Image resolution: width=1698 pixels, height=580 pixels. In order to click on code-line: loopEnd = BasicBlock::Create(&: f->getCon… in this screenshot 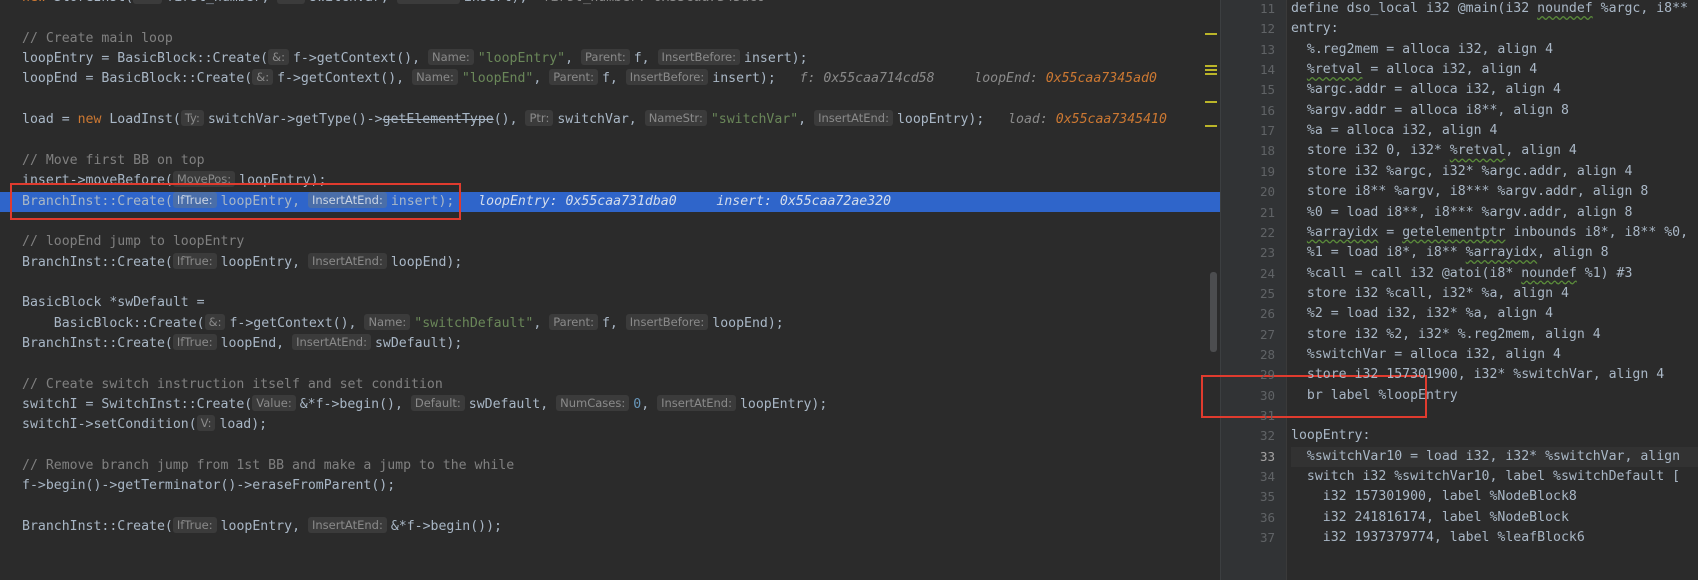, I will do `click(610, 79)`.